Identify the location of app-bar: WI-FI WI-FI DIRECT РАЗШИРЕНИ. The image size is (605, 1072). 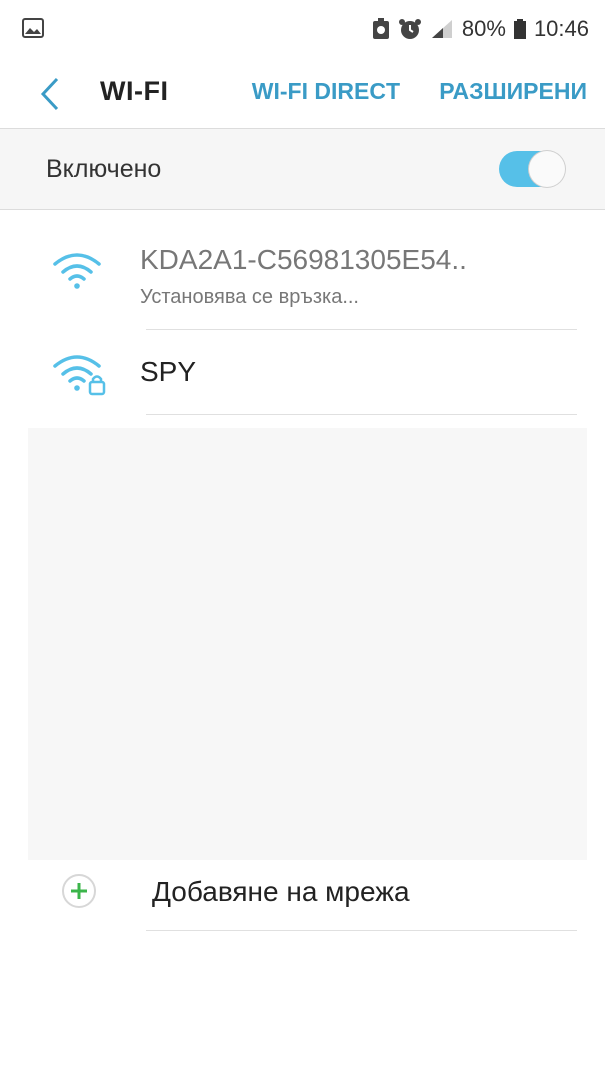
(302, 94).